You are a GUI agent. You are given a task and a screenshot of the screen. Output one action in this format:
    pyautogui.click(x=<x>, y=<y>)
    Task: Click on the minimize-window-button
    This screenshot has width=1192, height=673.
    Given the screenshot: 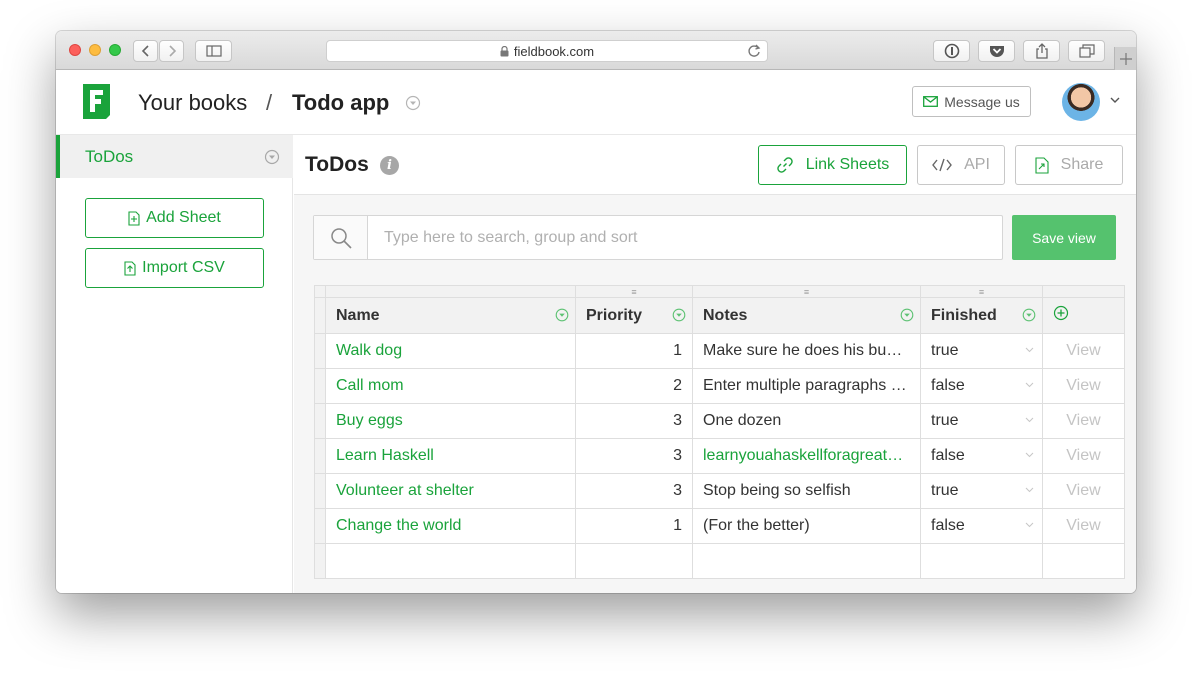 What is the action you would take?
    pyautogui.click(x=95, y=50)
    